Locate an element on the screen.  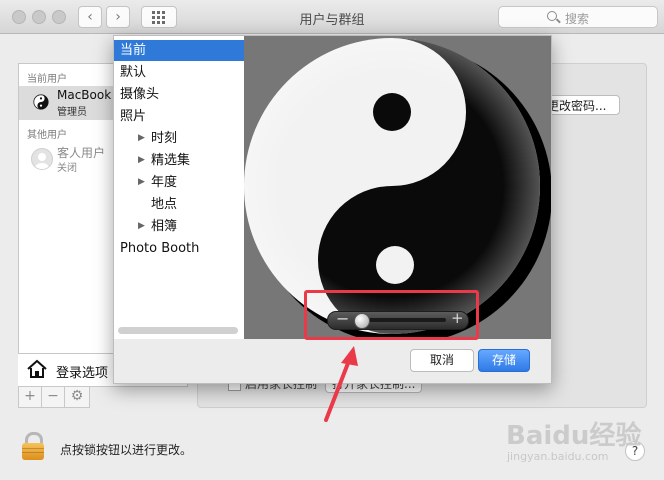
save-button: 存储 is located at coordinates (504, 360).